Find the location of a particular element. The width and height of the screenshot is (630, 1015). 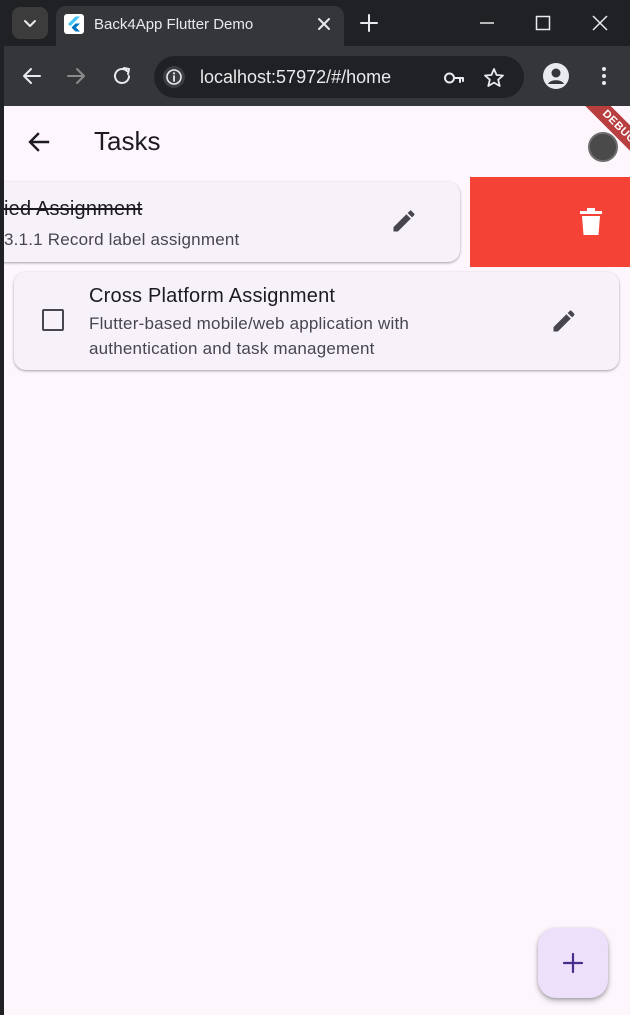

browser-tab-strip: Back4App Flutter Demo is located at coordinates (315, 23).